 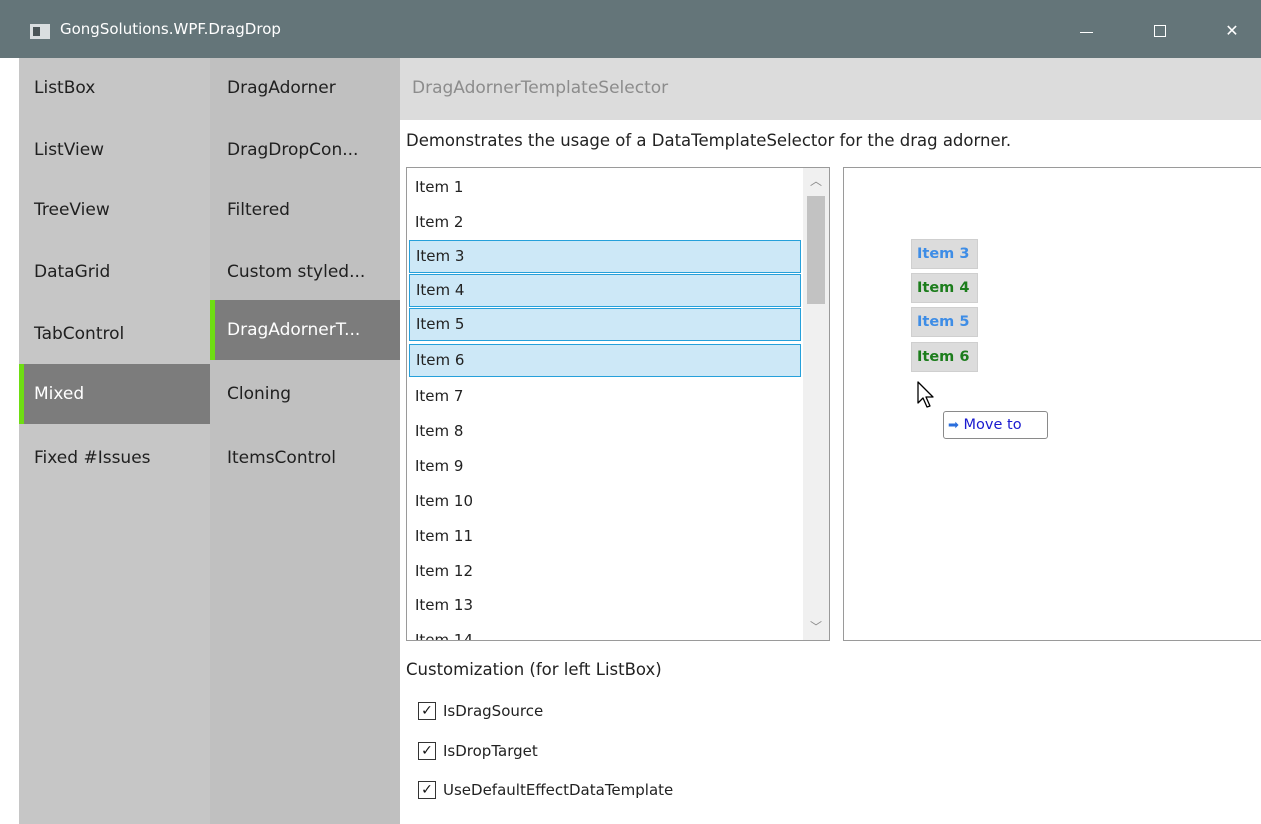 What do you see at coordinates (558, 790) in the screenshot?
I see `checkbox-label: UseDefaultEffectDataTemplate` at bounding box center [558, 790].